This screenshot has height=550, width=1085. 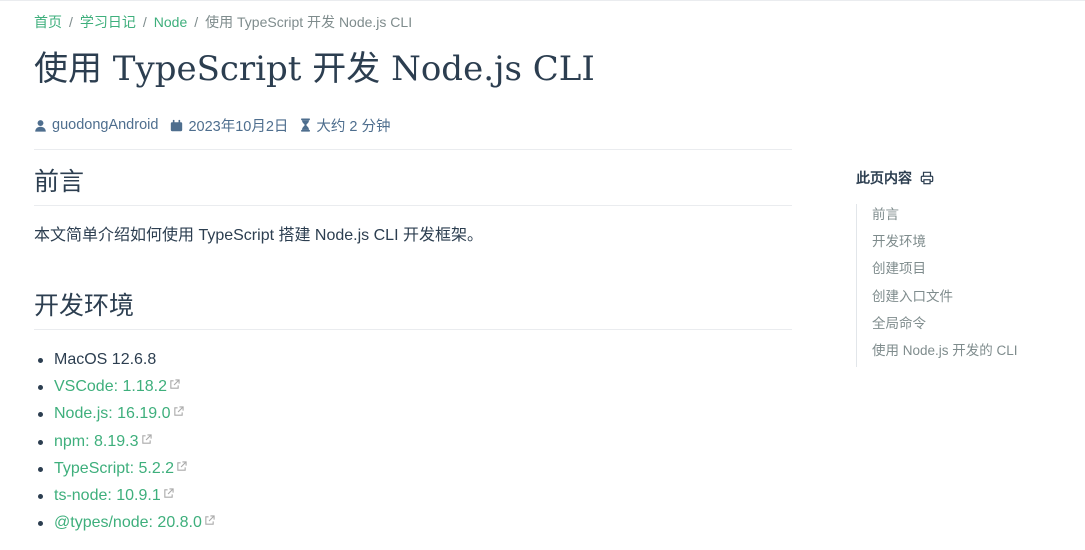 I want to click on breadcrumb-item-study-diary: 学习日记, so click(x=108, y=22).